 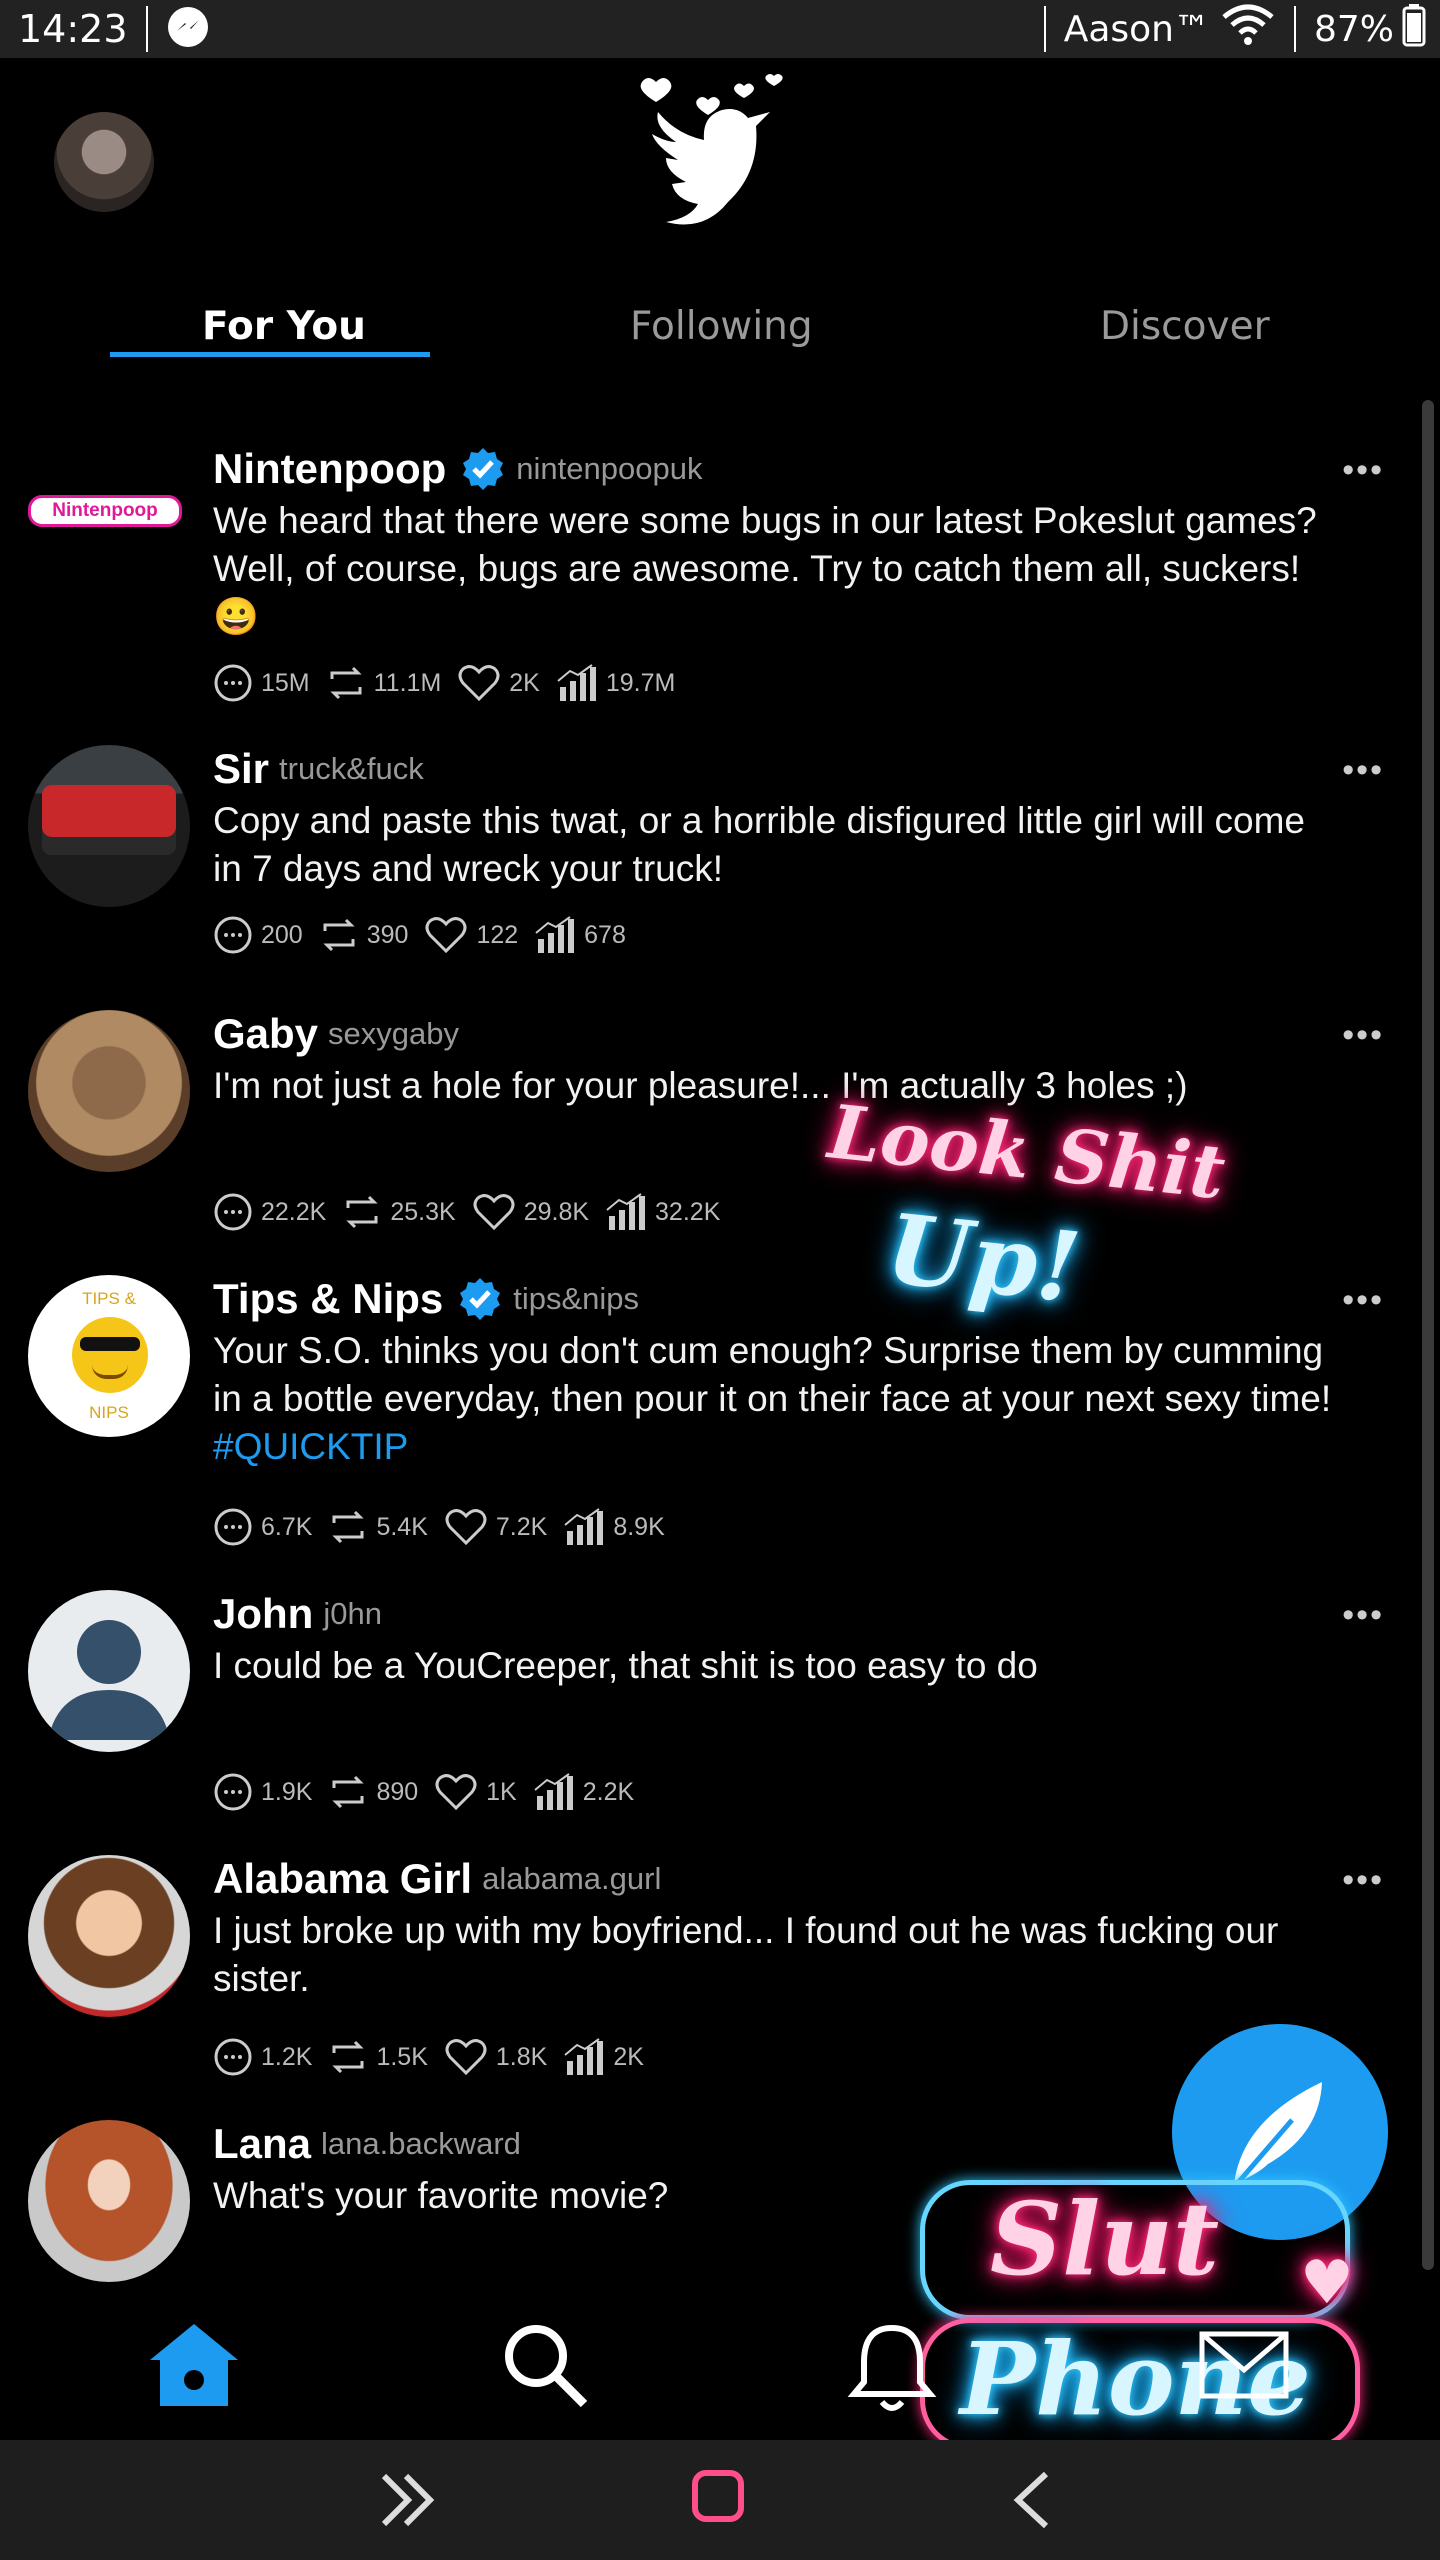 What do you see at coordinates (457, 469) in the screenshot?
I see `author-name: Nintenpoop nintenpoopuk` at bounding box center [457, 469].